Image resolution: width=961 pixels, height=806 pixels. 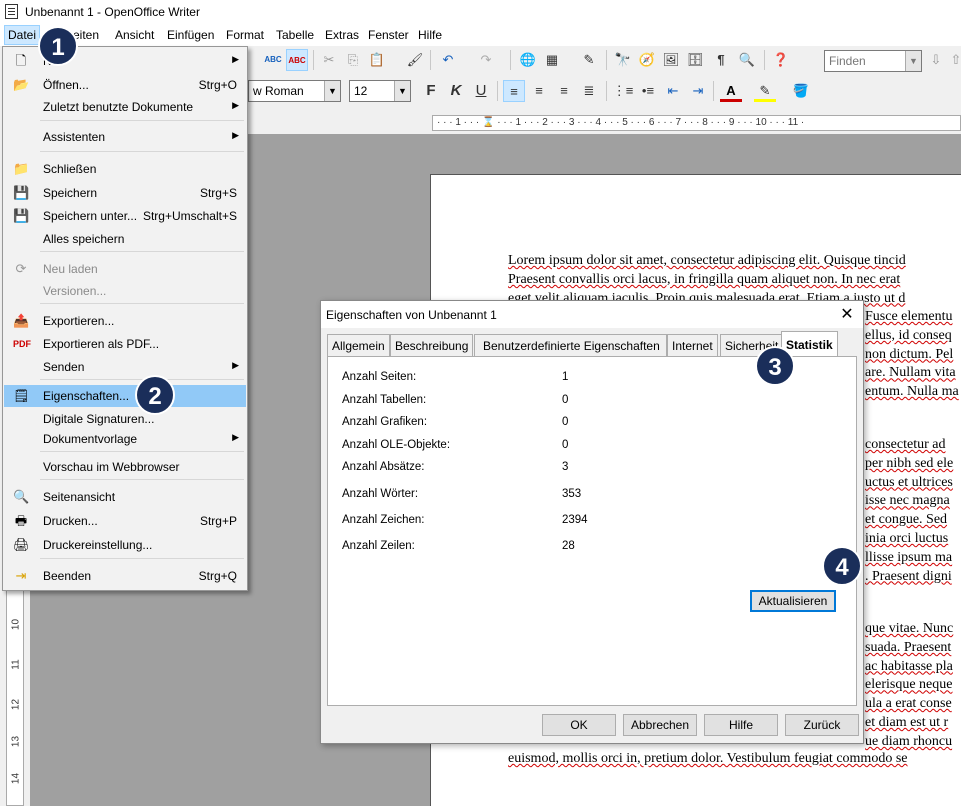 I want to click on bullets-icon: •≡, so click(x=648, y=91).